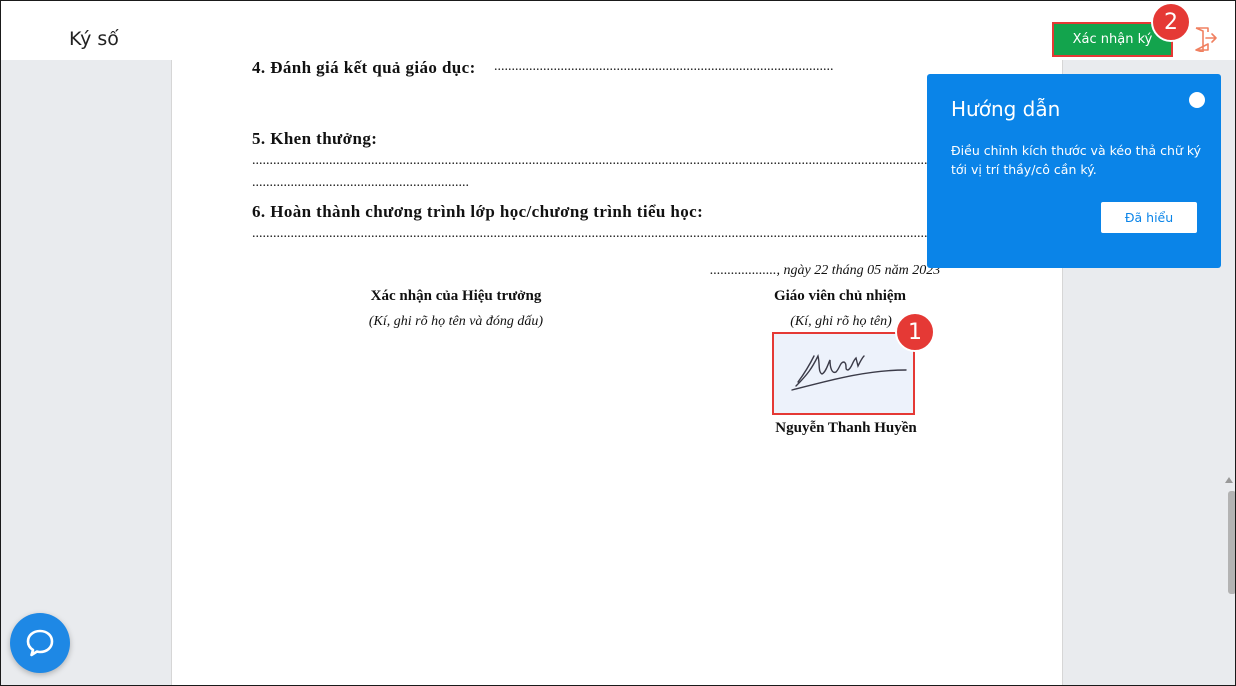 Image resolution: width=1236 pixels, height=686 pixels. What do you see at coordinates (456, 296) in the screenshot?
I see `principal-title: Xác nhận của Hiệu trưởng` at bounding box center [456, 296].